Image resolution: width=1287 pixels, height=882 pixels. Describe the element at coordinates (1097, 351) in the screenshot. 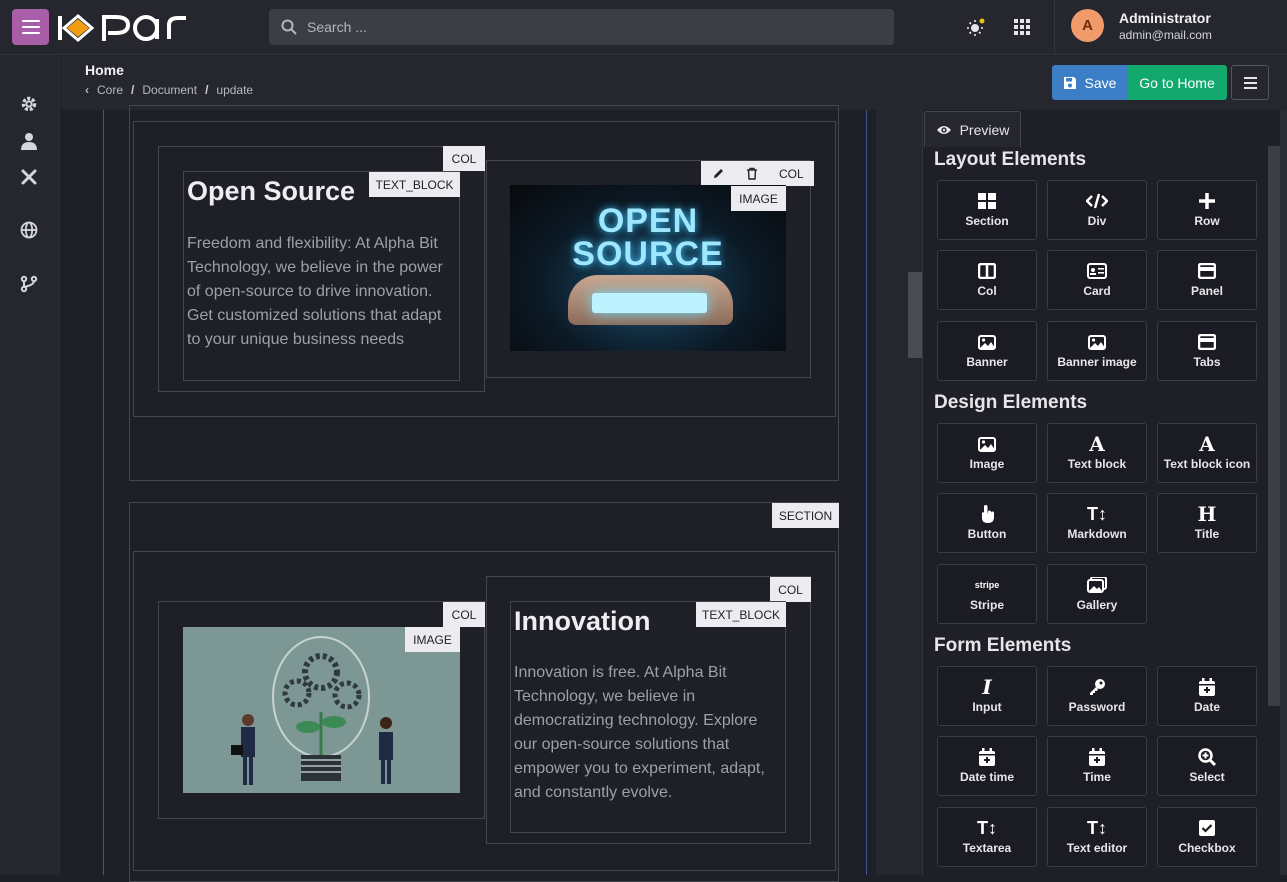

I see `element-banner-image: Banner image` at that location.